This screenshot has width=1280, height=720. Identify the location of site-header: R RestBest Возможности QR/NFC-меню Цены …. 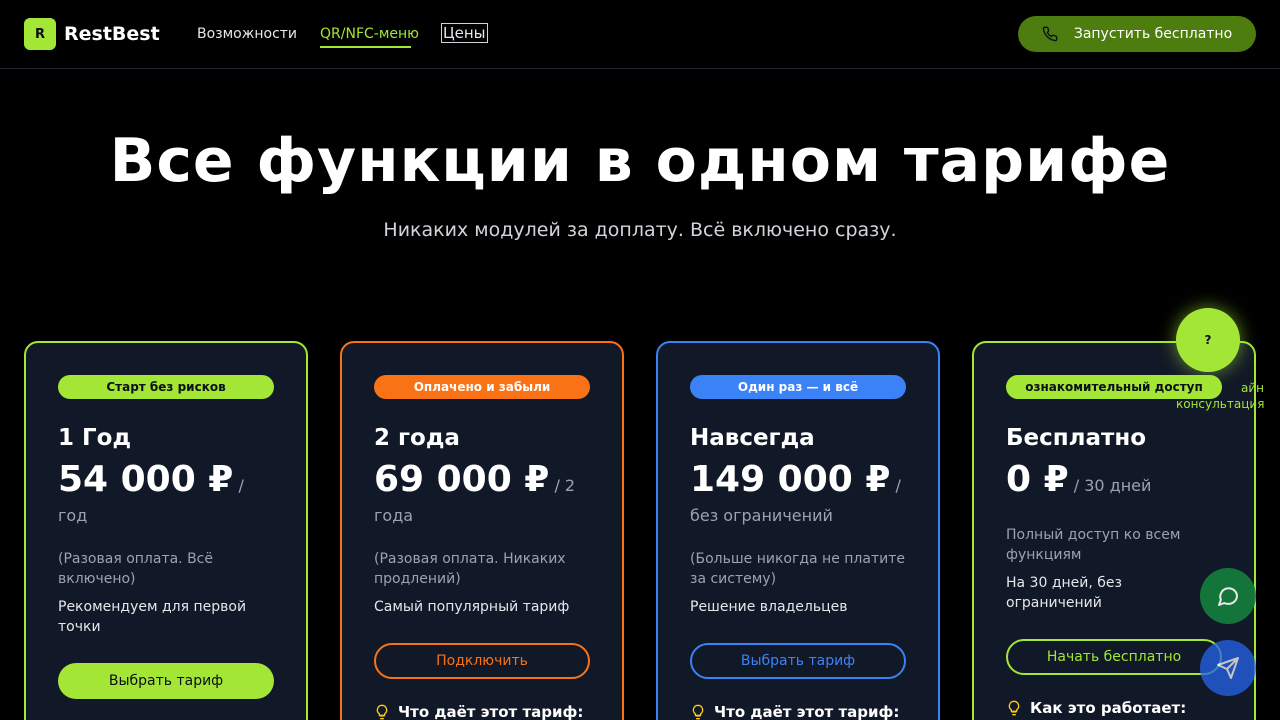
(640, 34).